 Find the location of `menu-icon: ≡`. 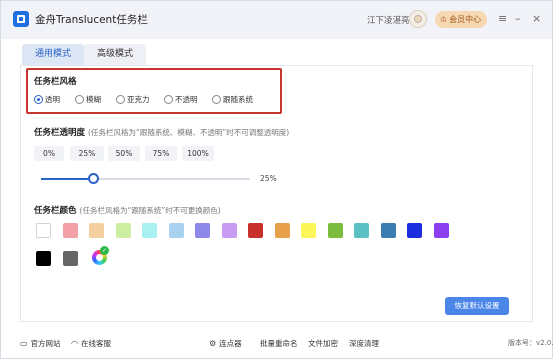

menu-icon: ≡ is located at coordinates (502, 19).